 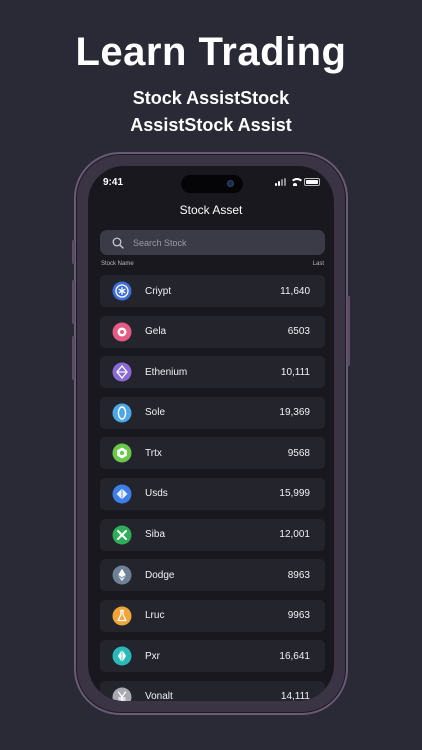 I want to click on stock-name: Trtx, so click(x=153, y=453).